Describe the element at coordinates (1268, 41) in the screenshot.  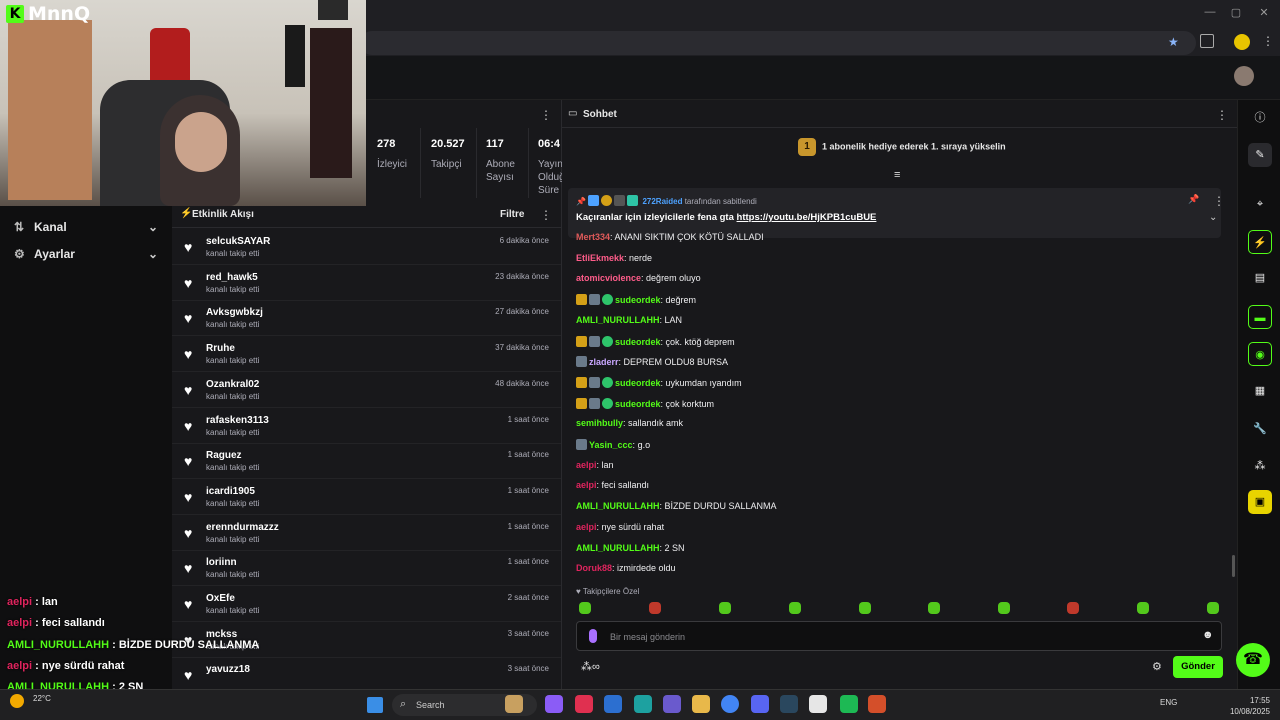
I see `browser-menu-icon: ⋮` at that location.